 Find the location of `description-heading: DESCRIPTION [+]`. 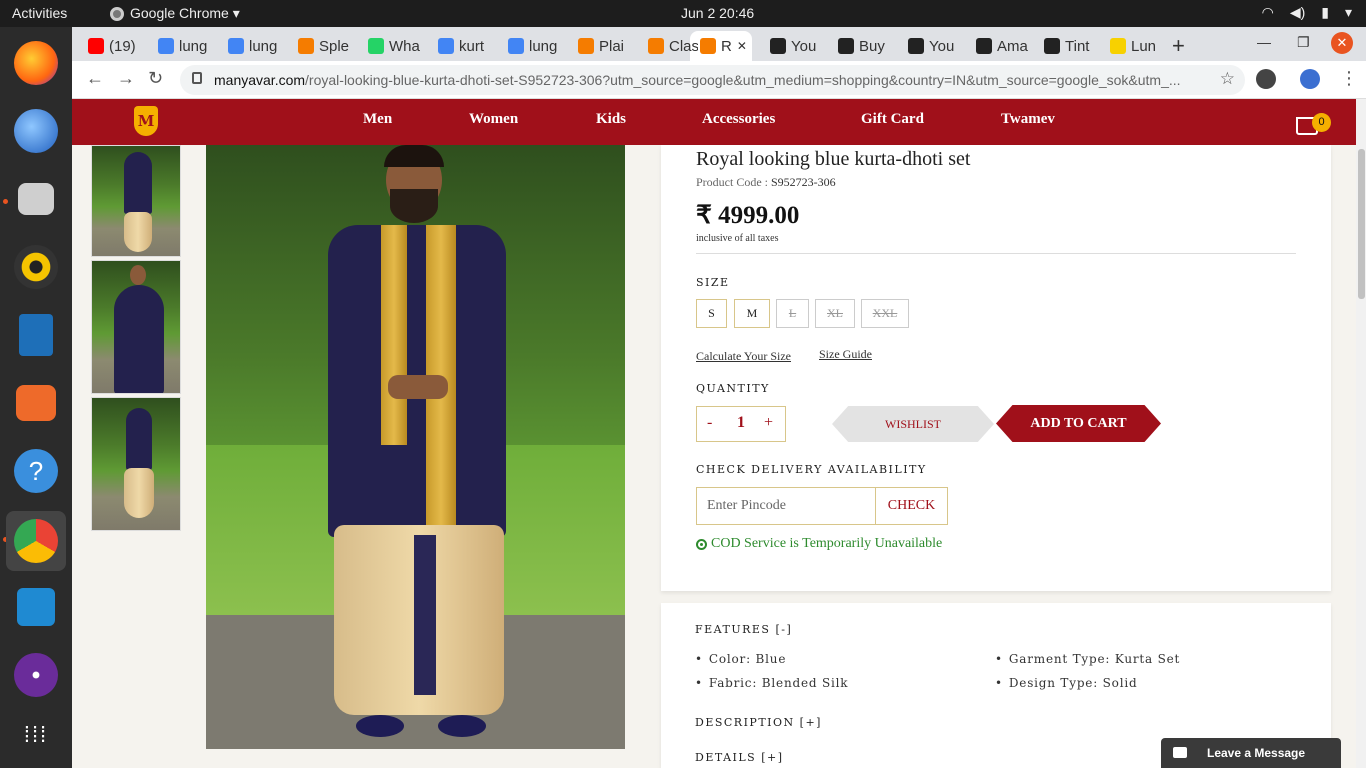

description-heading: DESCRIPTION [+] is located at coordinates (758, 722).